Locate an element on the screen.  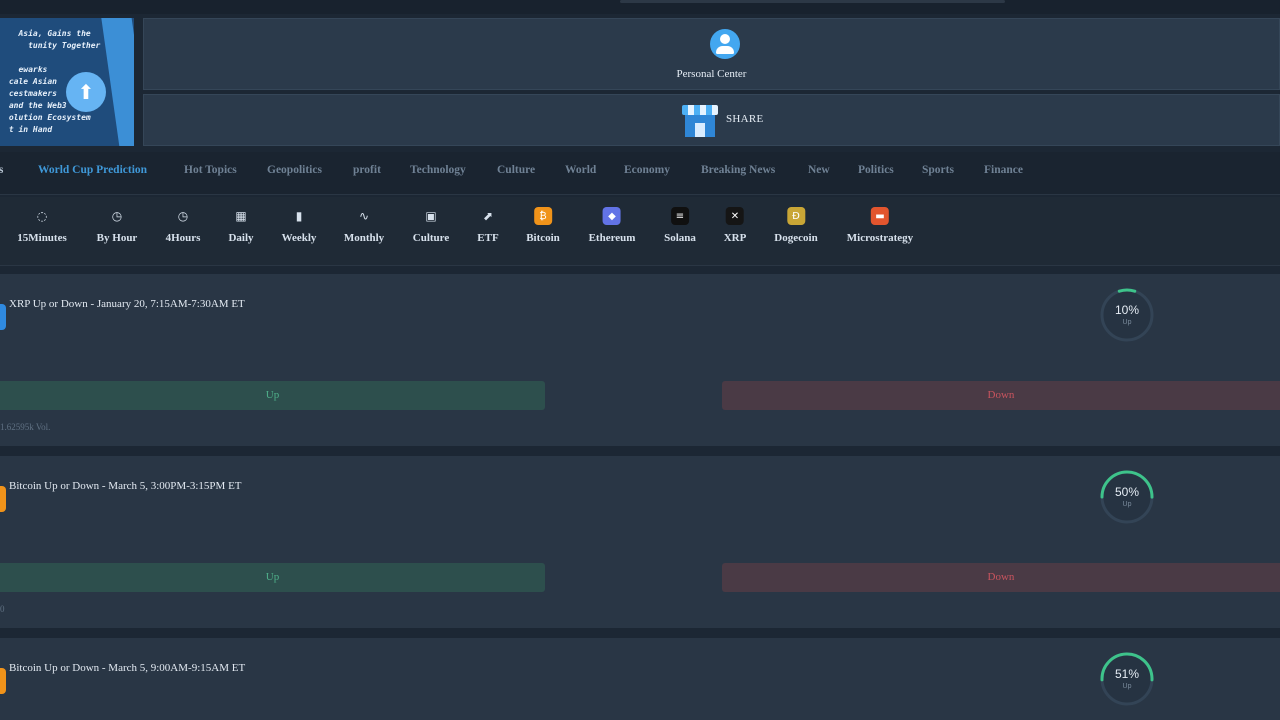
category-label: Weekly is located at coordinates (299, 238).